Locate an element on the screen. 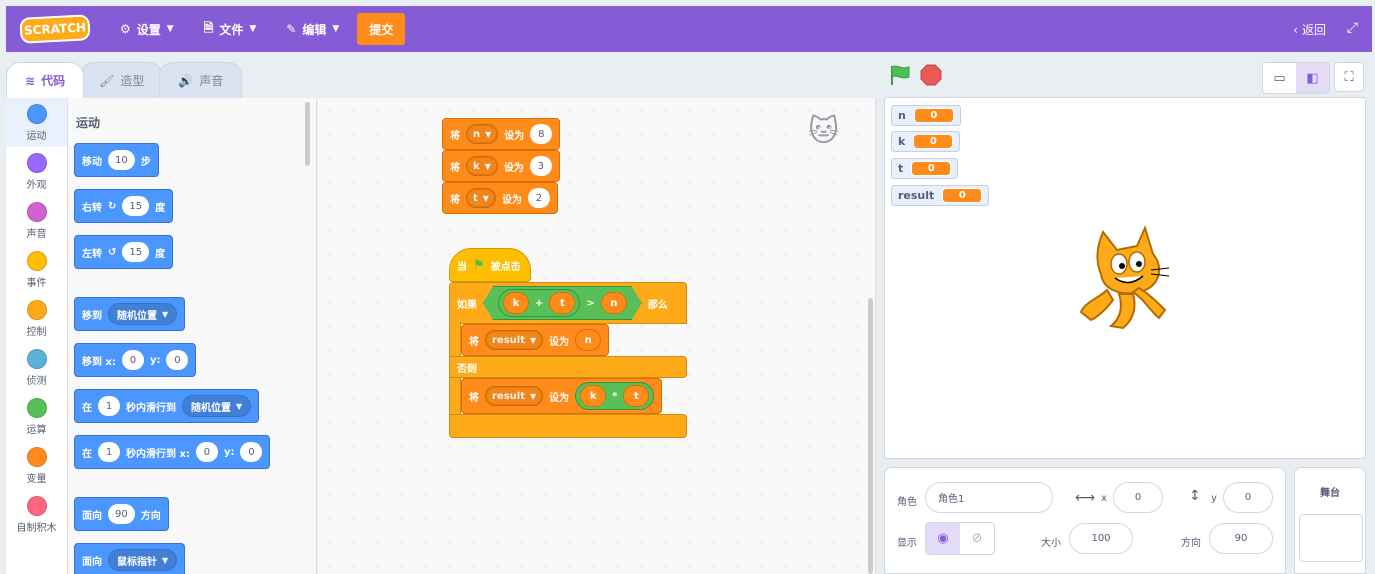 The height and width of the screenshot is (574, 1375). when-flag-clicked-block: 当 ⚑ 被点击 is located at coordinates (490, 265).